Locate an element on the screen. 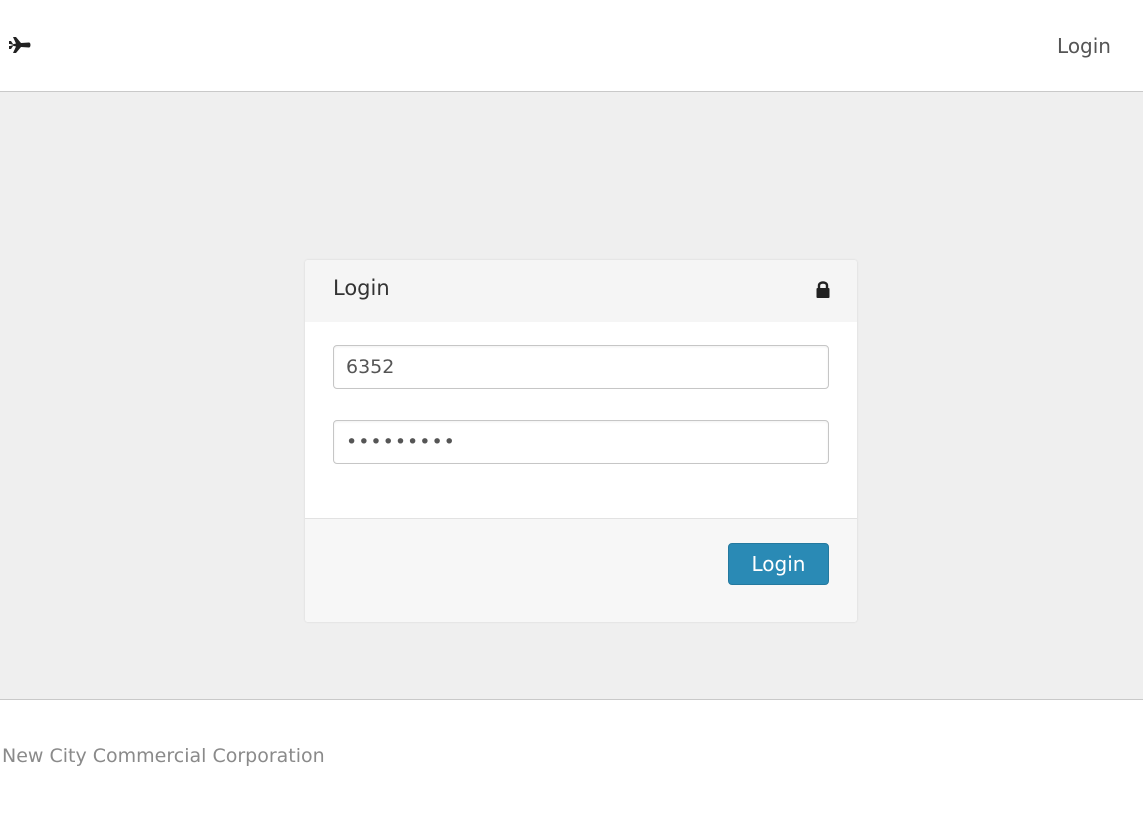 The height and width of the screenshot is (840, 1143). username-input is located at coordinates (581, 367).